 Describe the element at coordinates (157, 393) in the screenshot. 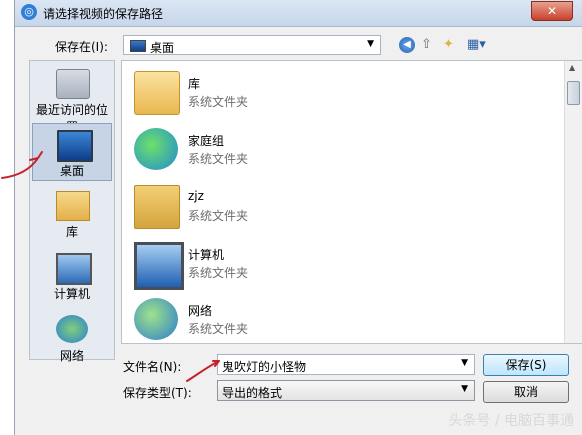

I see `filetype-label: 保存类型(T):` at that location.